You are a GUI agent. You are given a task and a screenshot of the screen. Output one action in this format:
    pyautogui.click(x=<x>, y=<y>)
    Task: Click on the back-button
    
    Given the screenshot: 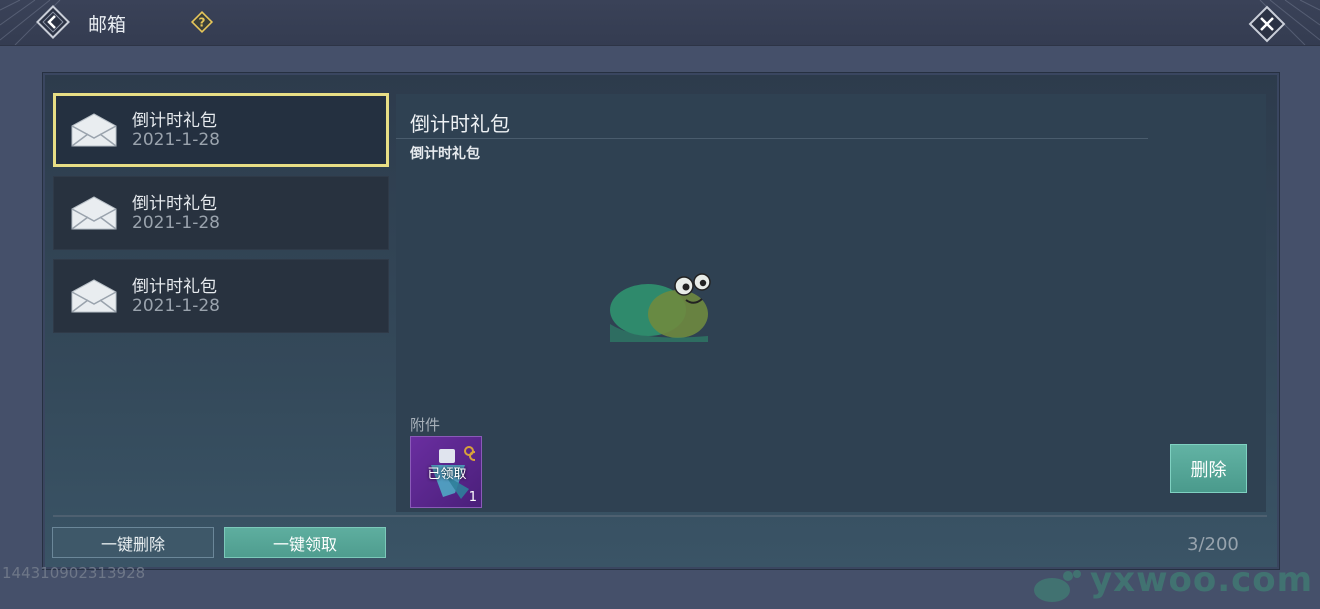 What is the action you would take?
    pyautogui.click(x=53, y=22)
    